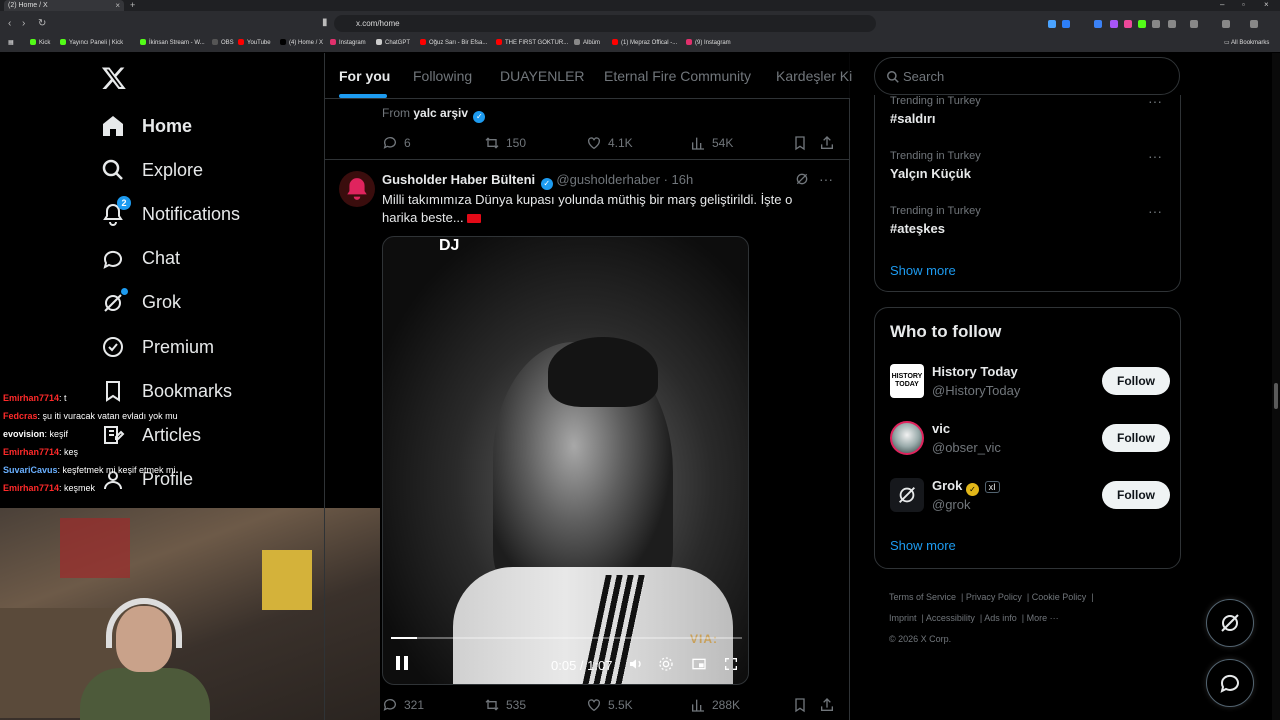 Image resolution: width=1280 pixels, height=720 pixels. What do you see at coordinates (442, 76) in the screenshot?
I see `tab-following: Following` at bounding box center [442, 76].